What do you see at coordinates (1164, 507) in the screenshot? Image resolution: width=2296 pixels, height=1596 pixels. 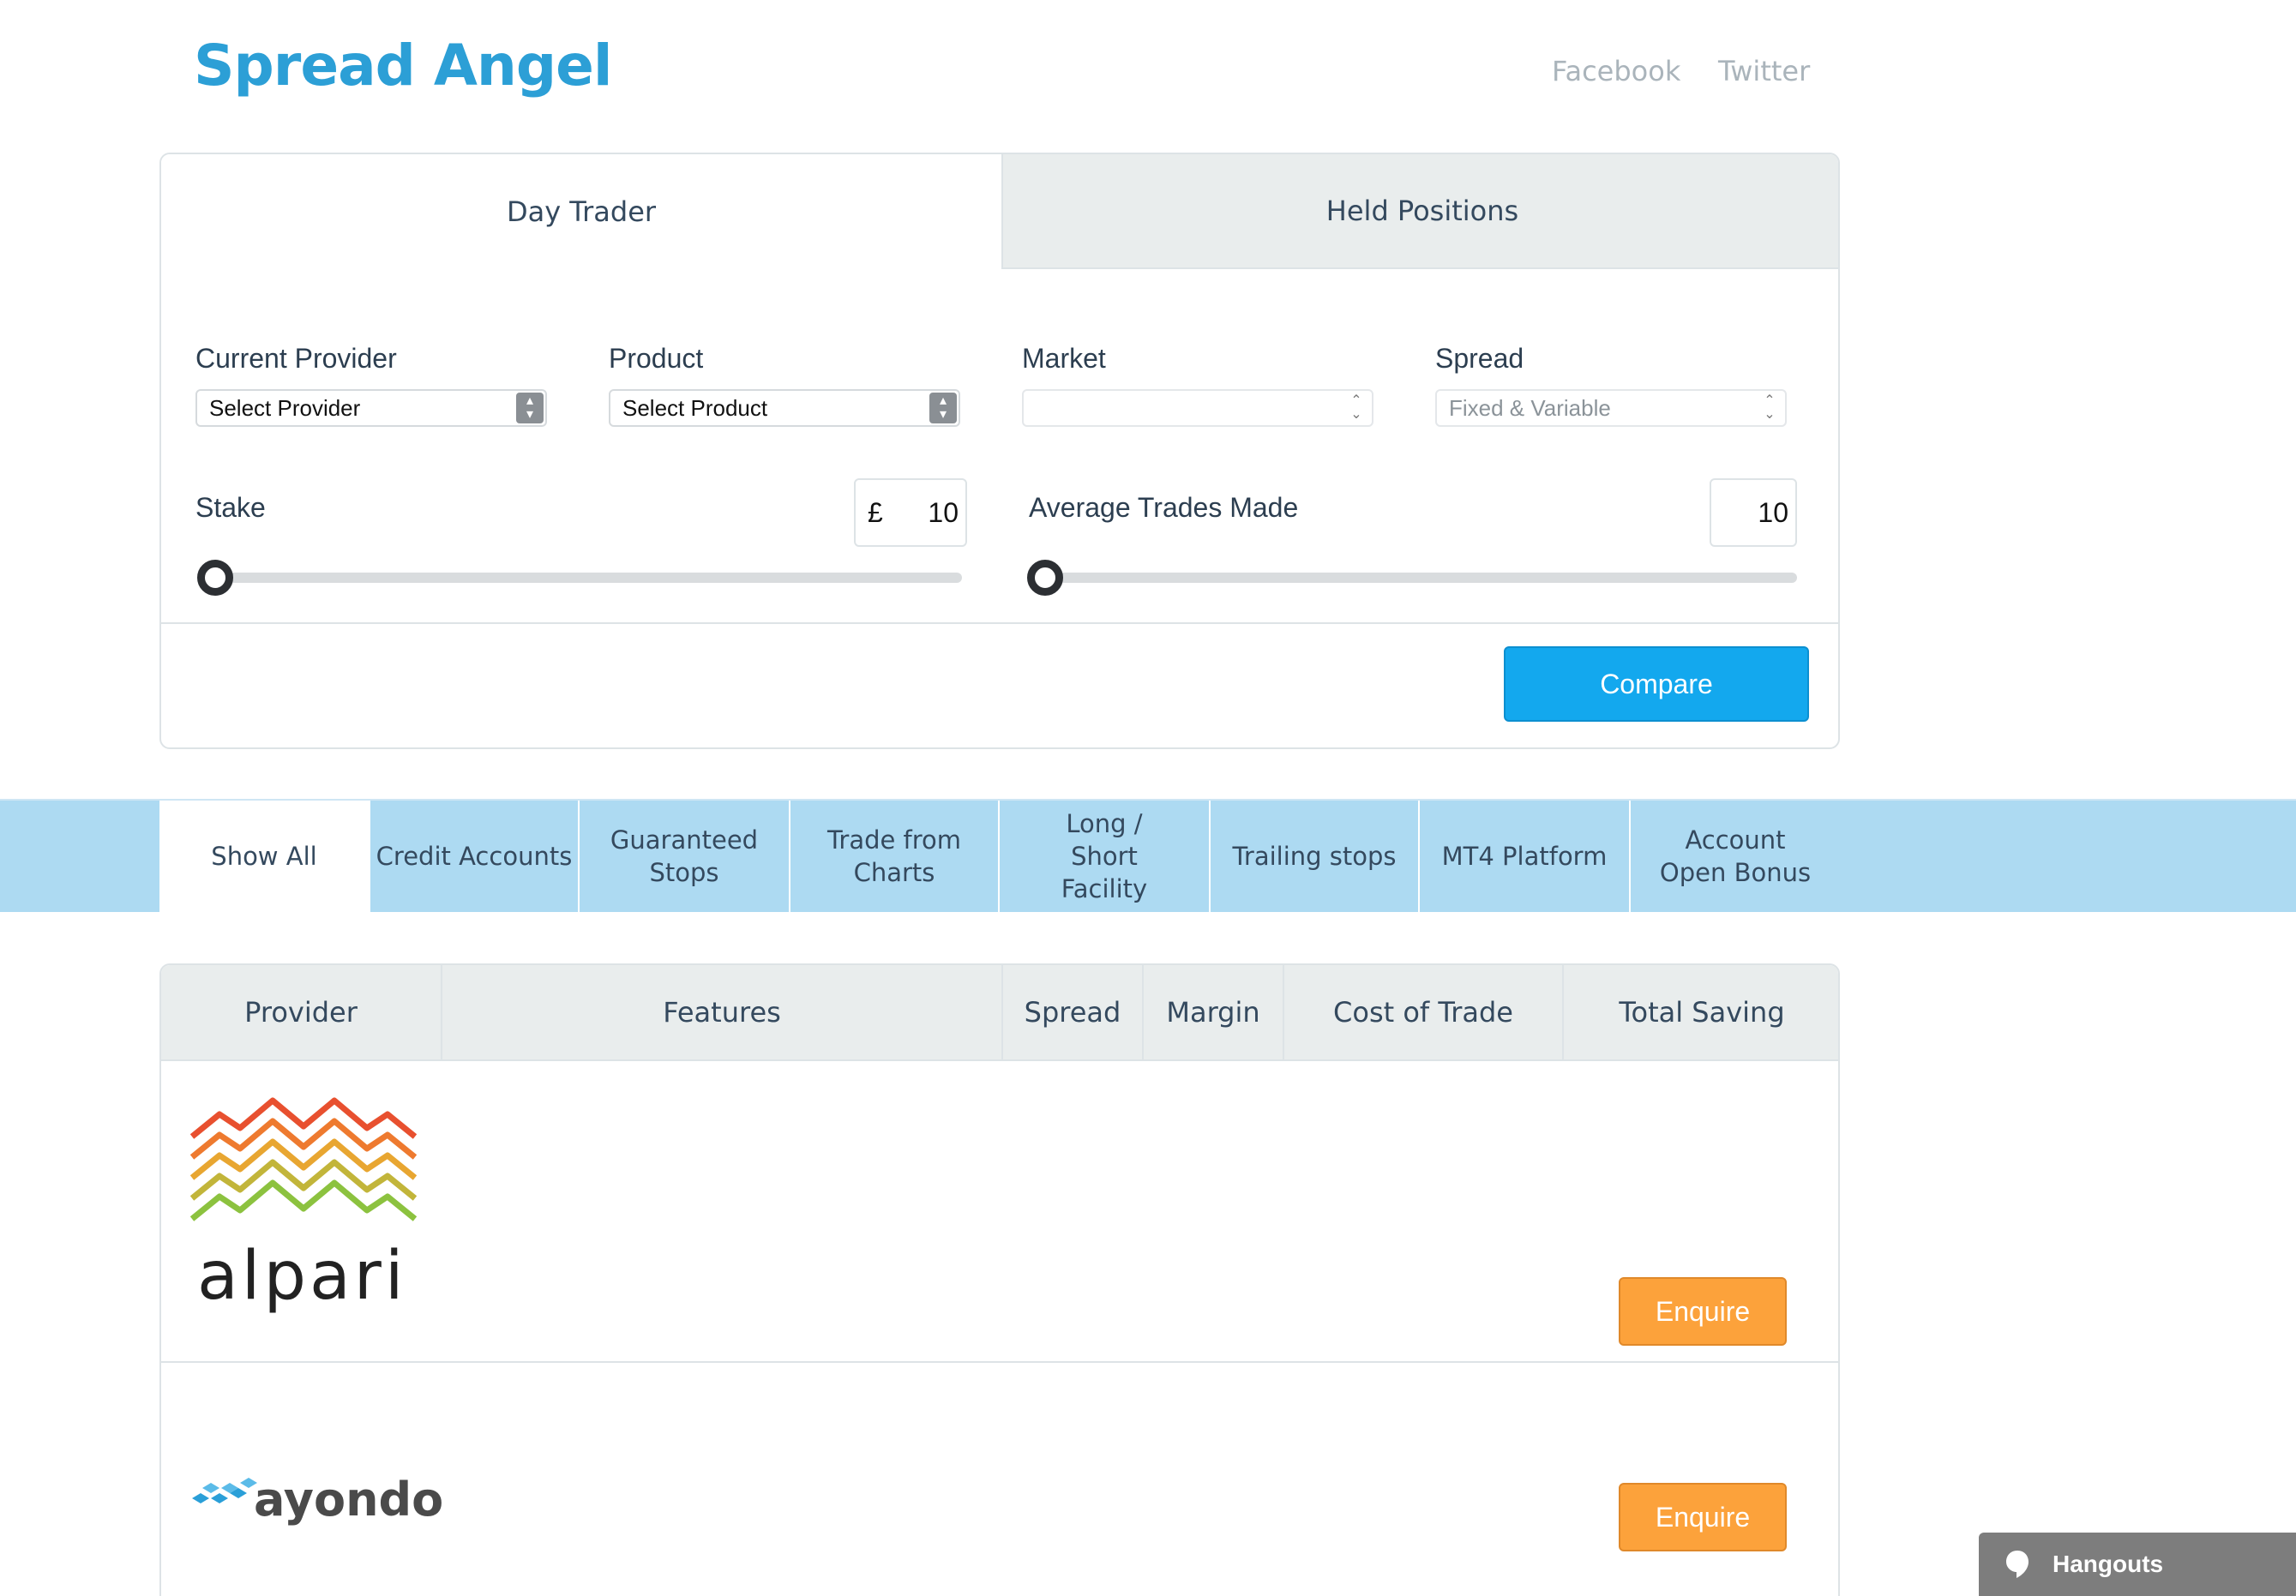 I see `average-trades-label: Average Trades Made` at bounding box center [1164, 507].